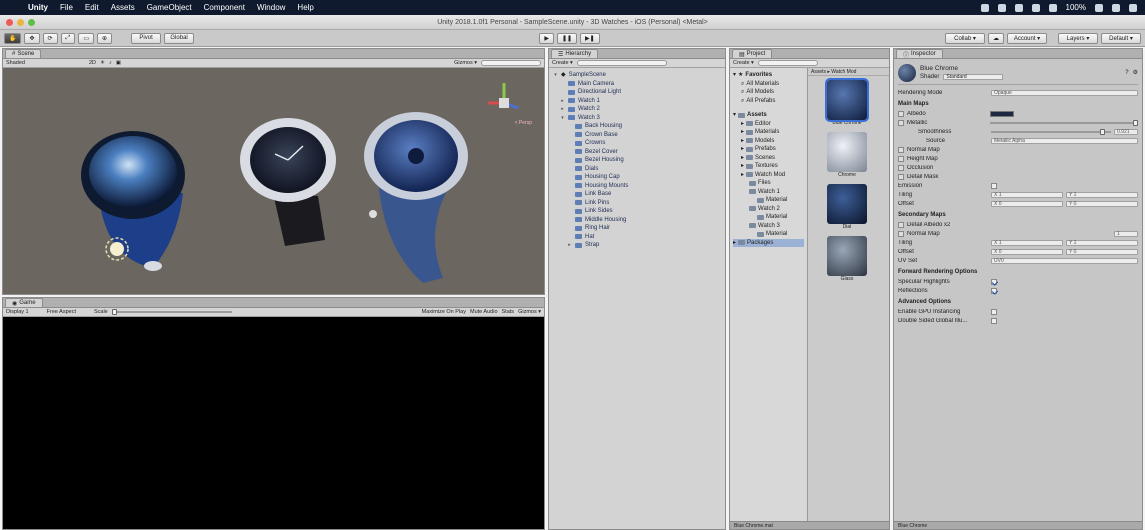 Image resolution: width=1145 pixels, height=530 pixels. What do you see at coordinates (637, 143) in the screenshot?
I see `hierarchy-item: Crowns` at bounding box center [637, 143].